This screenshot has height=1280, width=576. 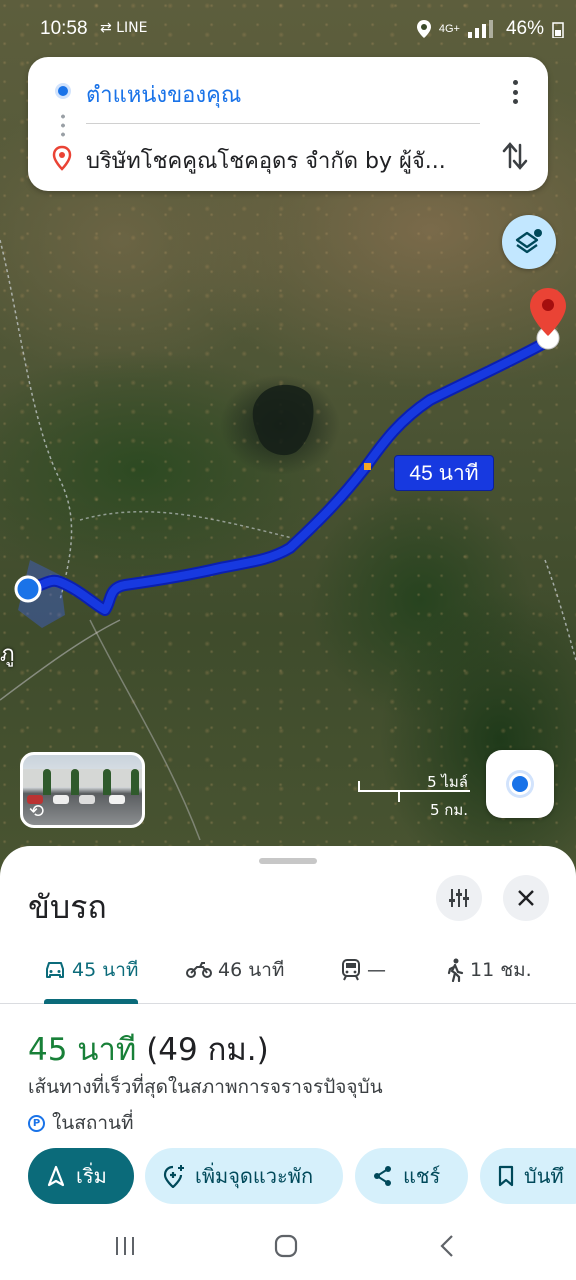 I want to click on walk-icon, so click(x=455, y=970).